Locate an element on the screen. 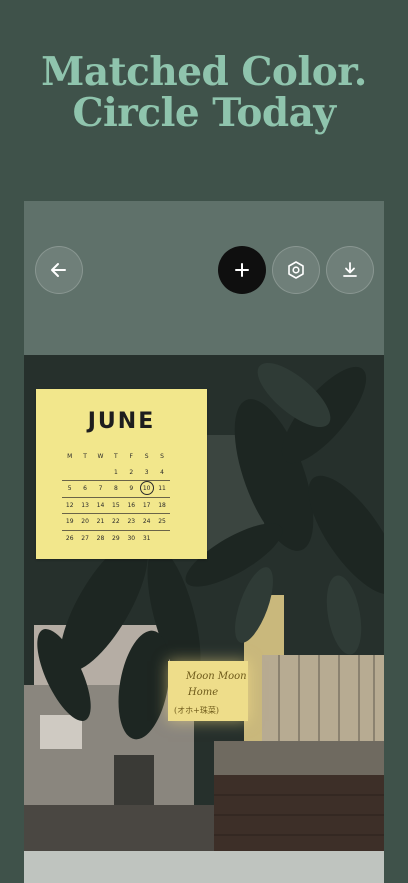 The image size is (408, 883). calendar-day: 25 is located at coordinates (162, 522).